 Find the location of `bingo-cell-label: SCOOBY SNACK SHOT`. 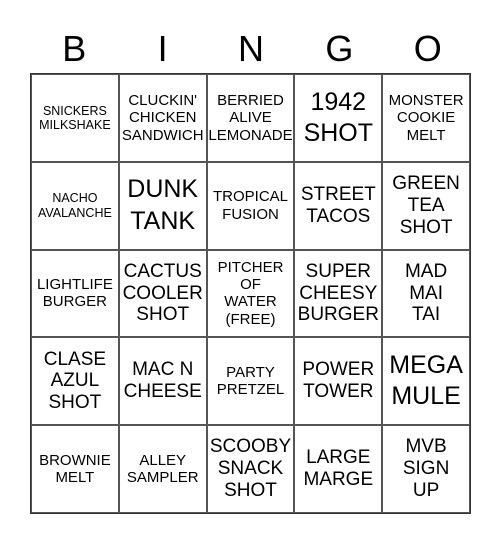

bingo-cell-label: SCOOBY SNACK SHOT is located at coordinates (250, 469).